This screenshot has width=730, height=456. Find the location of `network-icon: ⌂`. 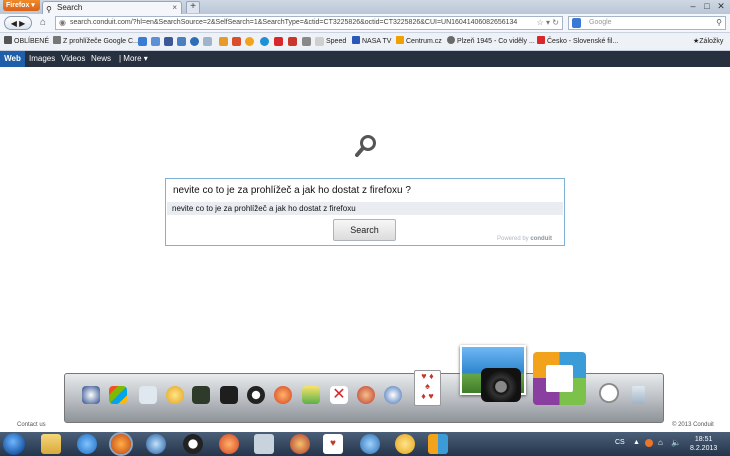

network-icon: ⌂ is located at coordinates (660, 442).